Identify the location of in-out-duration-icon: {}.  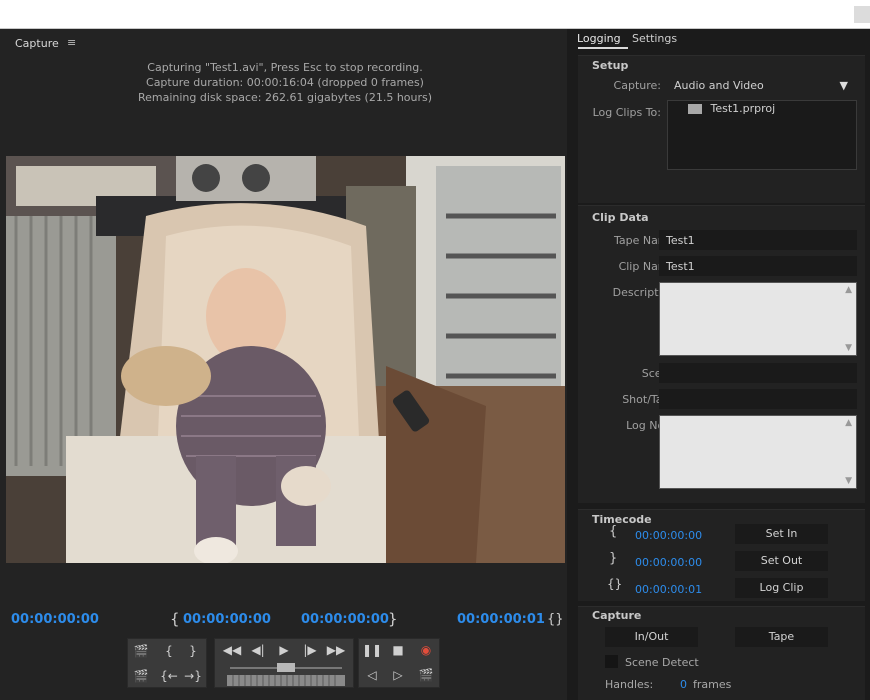
(555, 619).